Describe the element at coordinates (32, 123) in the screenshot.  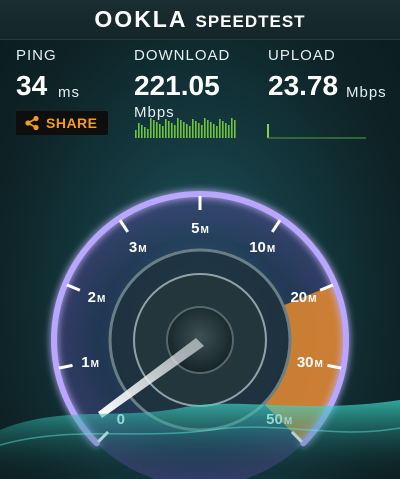
I see `share-icon` at that location.